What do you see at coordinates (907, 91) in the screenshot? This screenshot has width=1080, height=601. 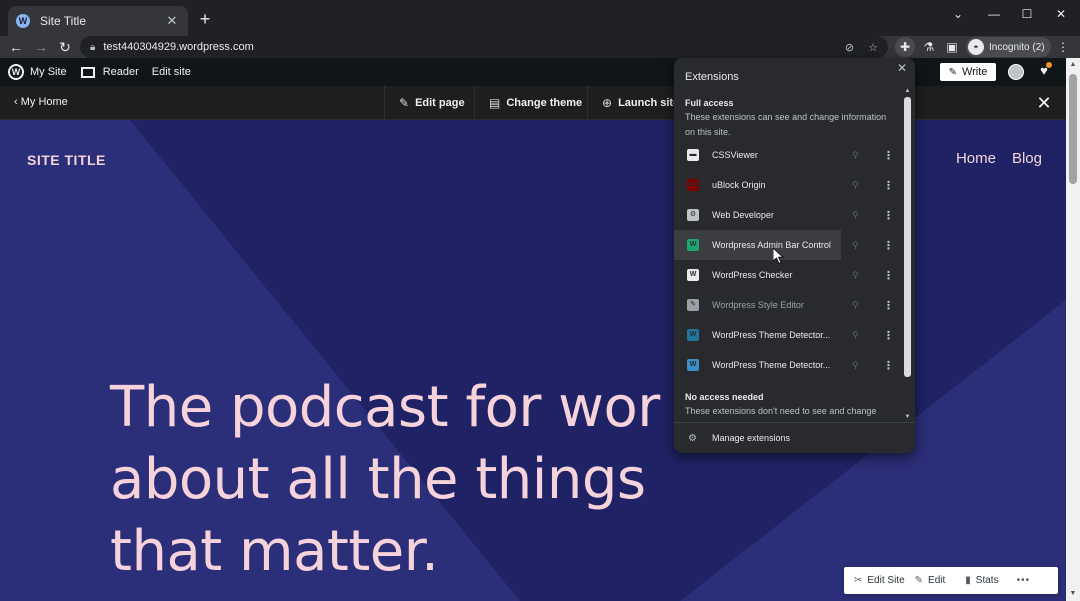 I see `popup-scroll-up-icon: ▲` at bounding box center [907, 91].